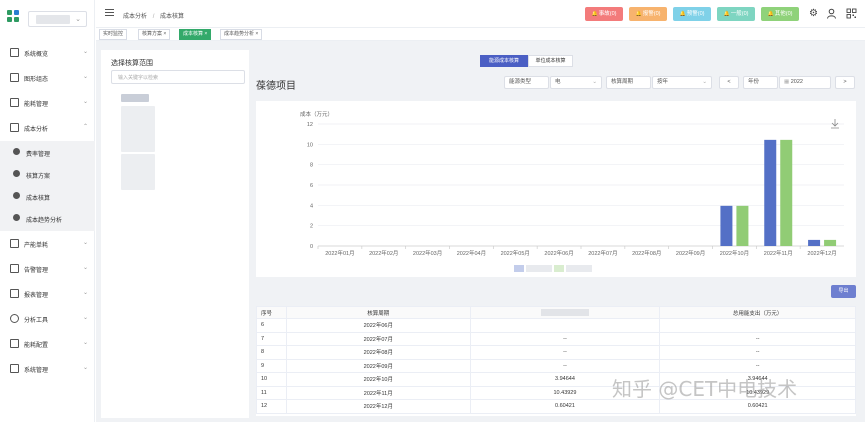  Describe the element at coordinates (14, 77) in the screenshot. I see `diagram-icon` at that location.